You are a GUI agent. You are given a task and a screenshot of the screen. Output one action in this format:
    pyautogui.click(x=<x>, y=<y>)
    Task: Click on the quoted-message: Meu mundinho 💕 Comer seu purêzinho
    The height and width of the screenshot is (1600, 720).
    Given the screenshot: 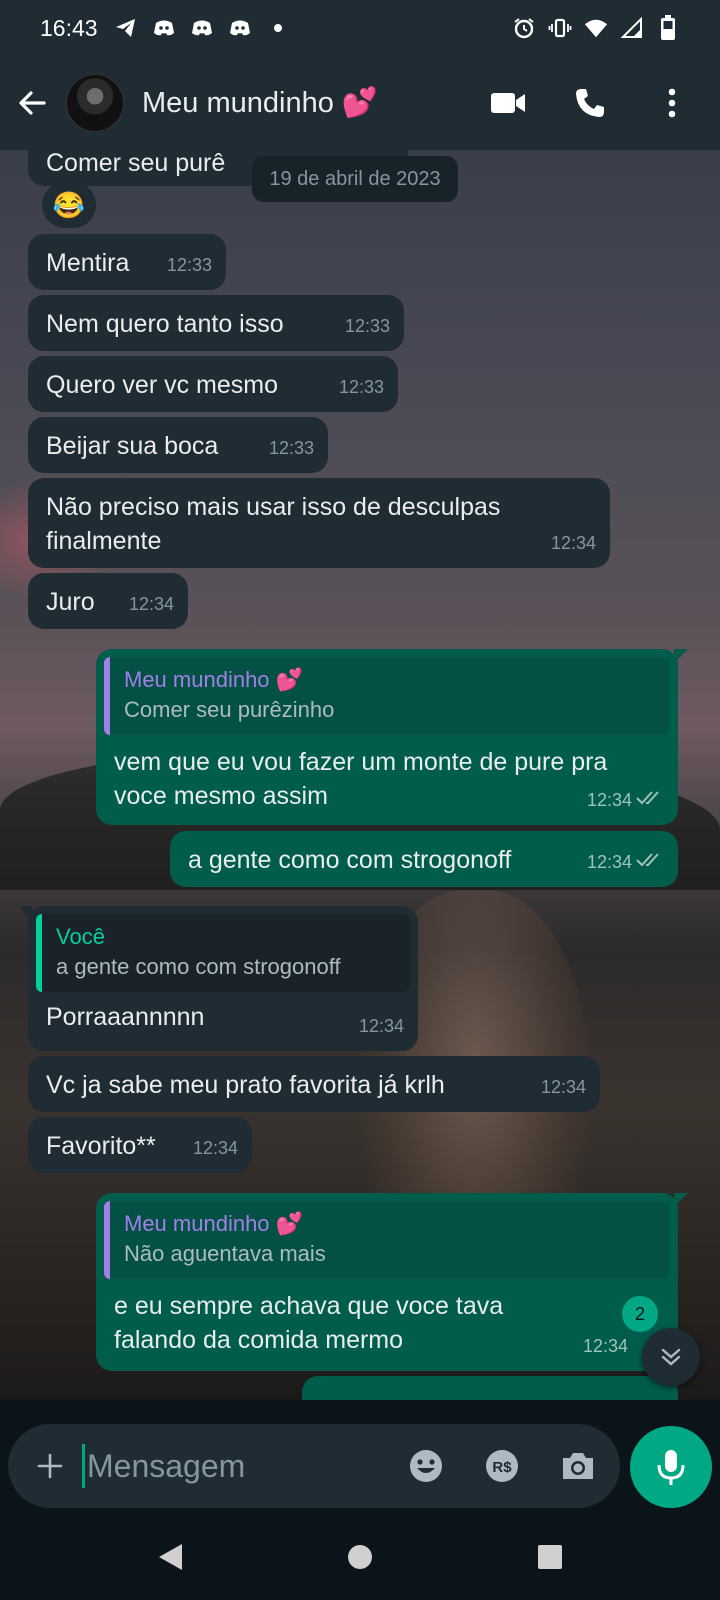 What is the action you would take?
    pyautogui.click(x=387, y=696)
    